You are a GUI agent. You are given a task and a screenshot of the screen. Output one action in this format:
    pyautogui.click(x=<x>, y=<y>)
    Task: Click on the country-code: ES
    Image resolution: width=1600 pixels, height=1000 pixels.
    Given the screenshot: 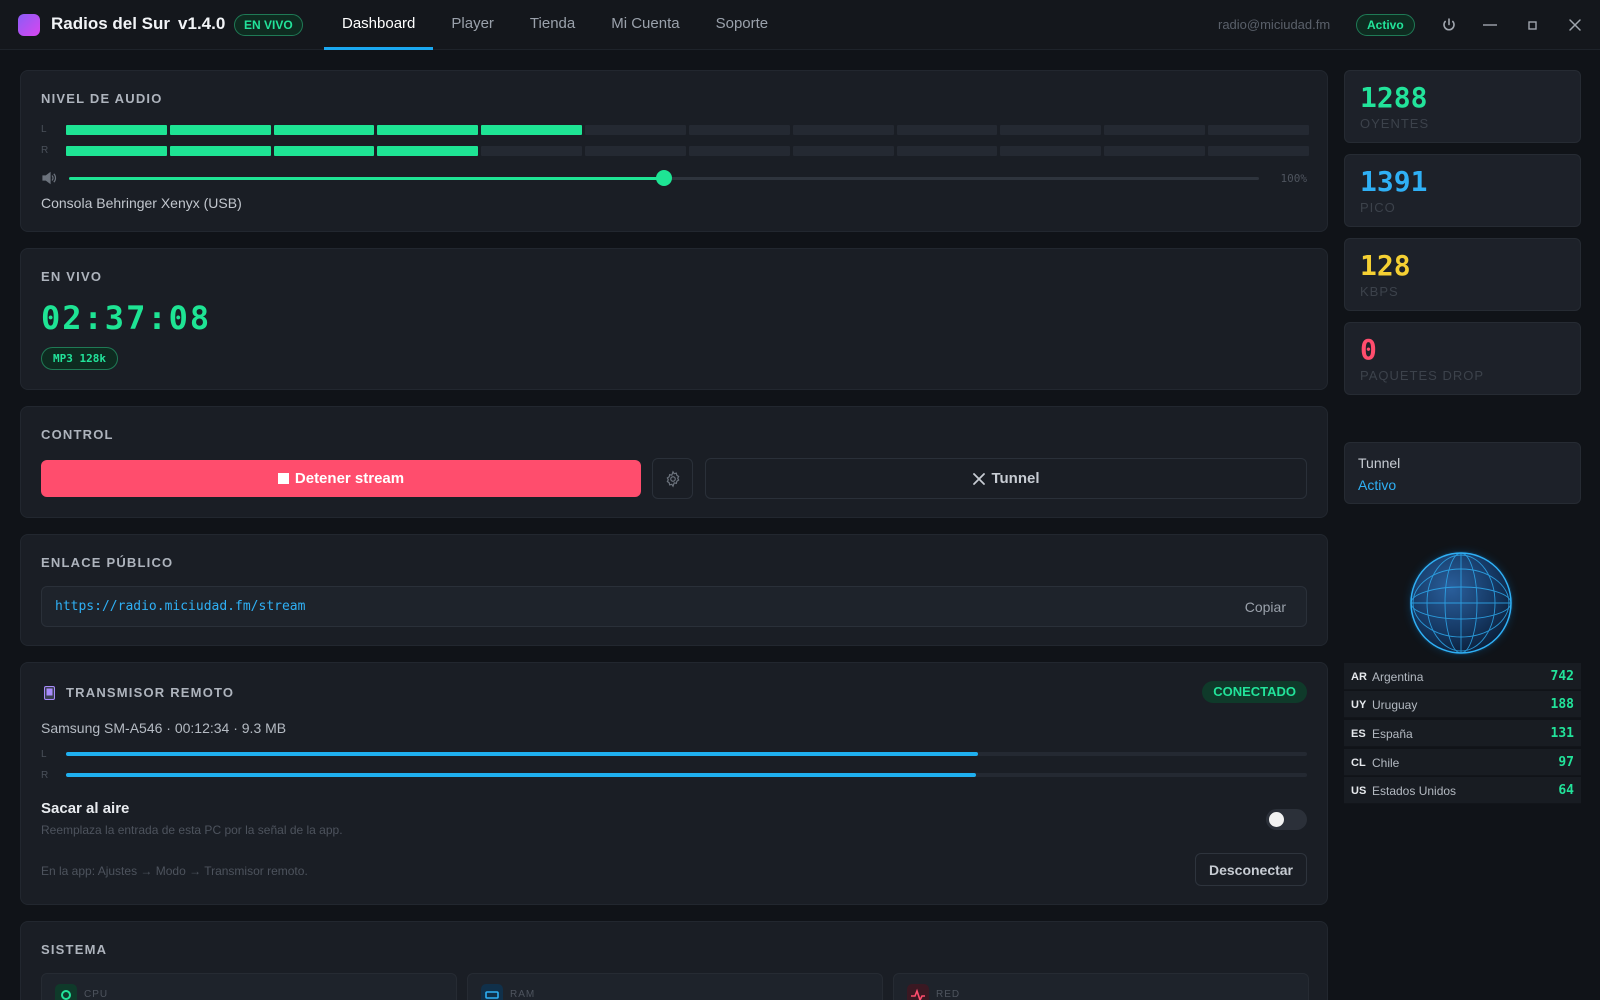 What is the action you would take?
    pyautogui.click(x=1358, y=734)
    